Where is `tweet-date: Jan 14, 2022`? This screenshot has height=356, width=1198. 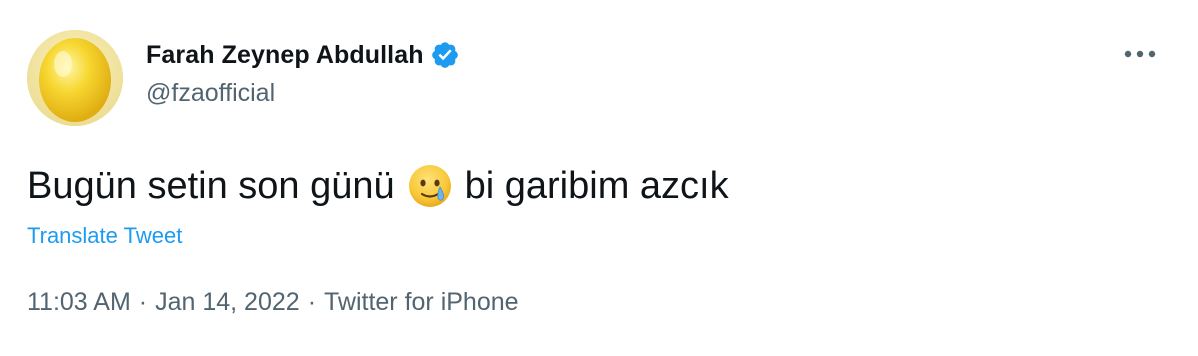
tweet-date: Jan 14, 2022 is located at coordinates (227, 302).